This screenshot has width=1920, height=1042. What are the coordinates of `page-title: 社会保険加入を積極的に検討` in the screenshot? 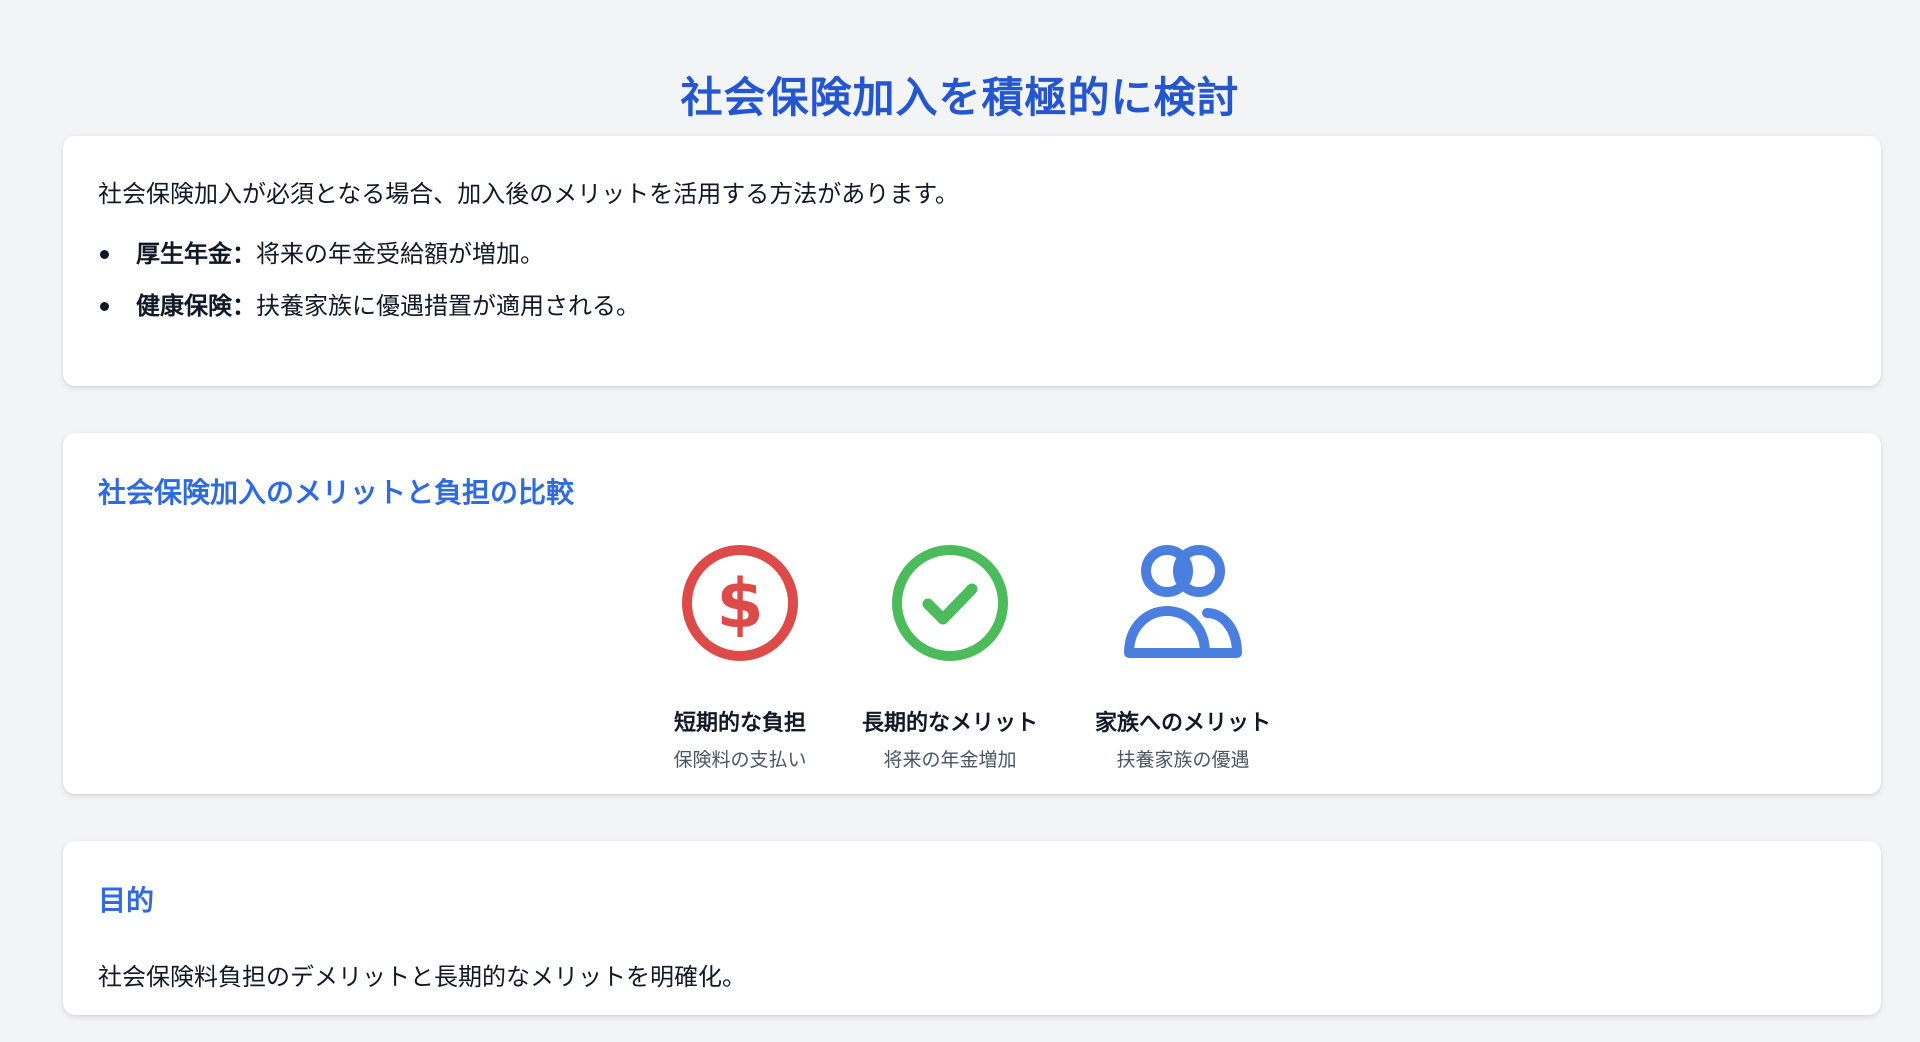 It's located at (960, 98).